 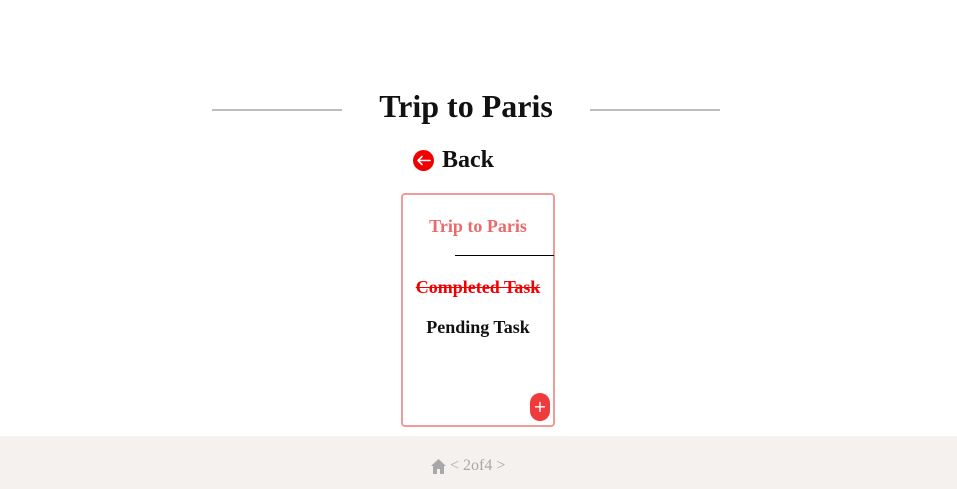 I want to click on pending-task-item: Pending Task, so click(x=478, y=327).